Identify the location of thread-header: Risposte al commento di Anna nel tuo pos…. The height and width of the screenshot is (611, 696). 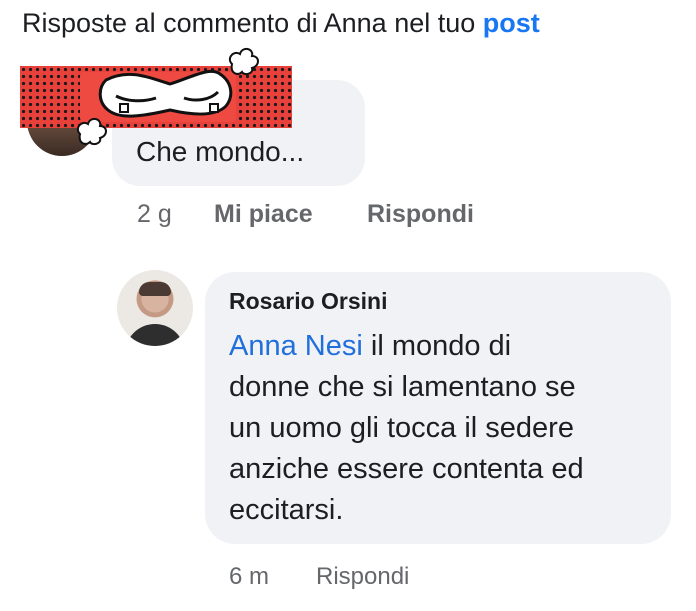
(281, 23).